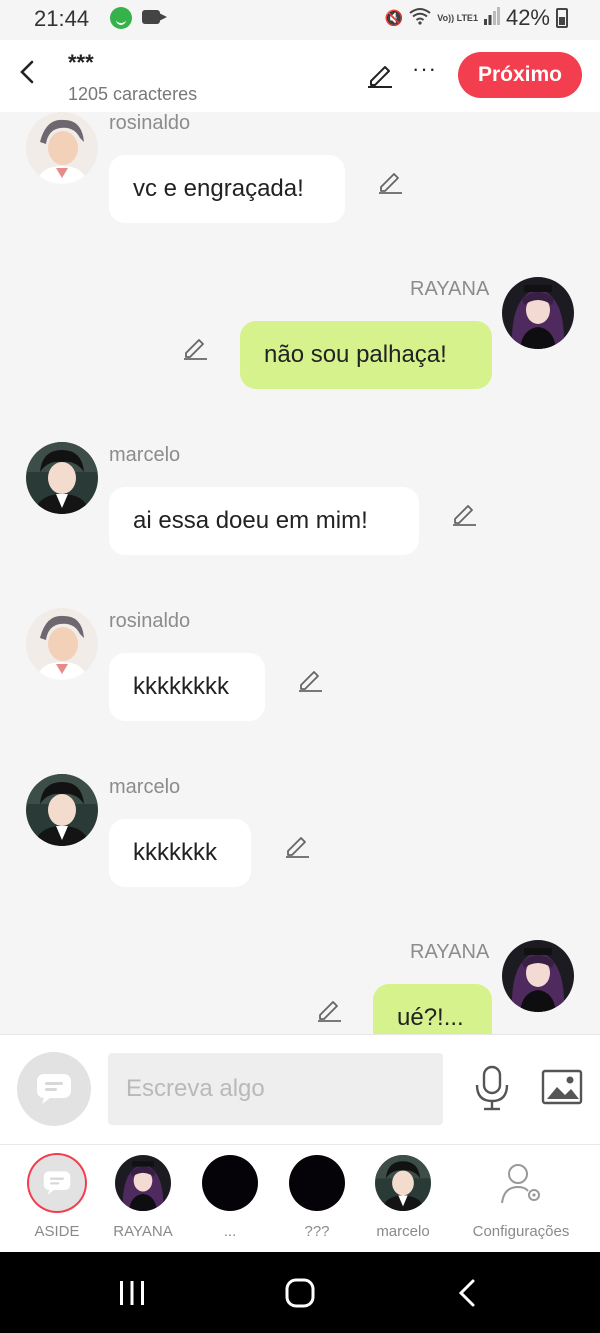  What do you see at coordinates (143, 1231) in the screenshot?
I see `nav-label: RAYANA` at bounding box center [143, 1231].